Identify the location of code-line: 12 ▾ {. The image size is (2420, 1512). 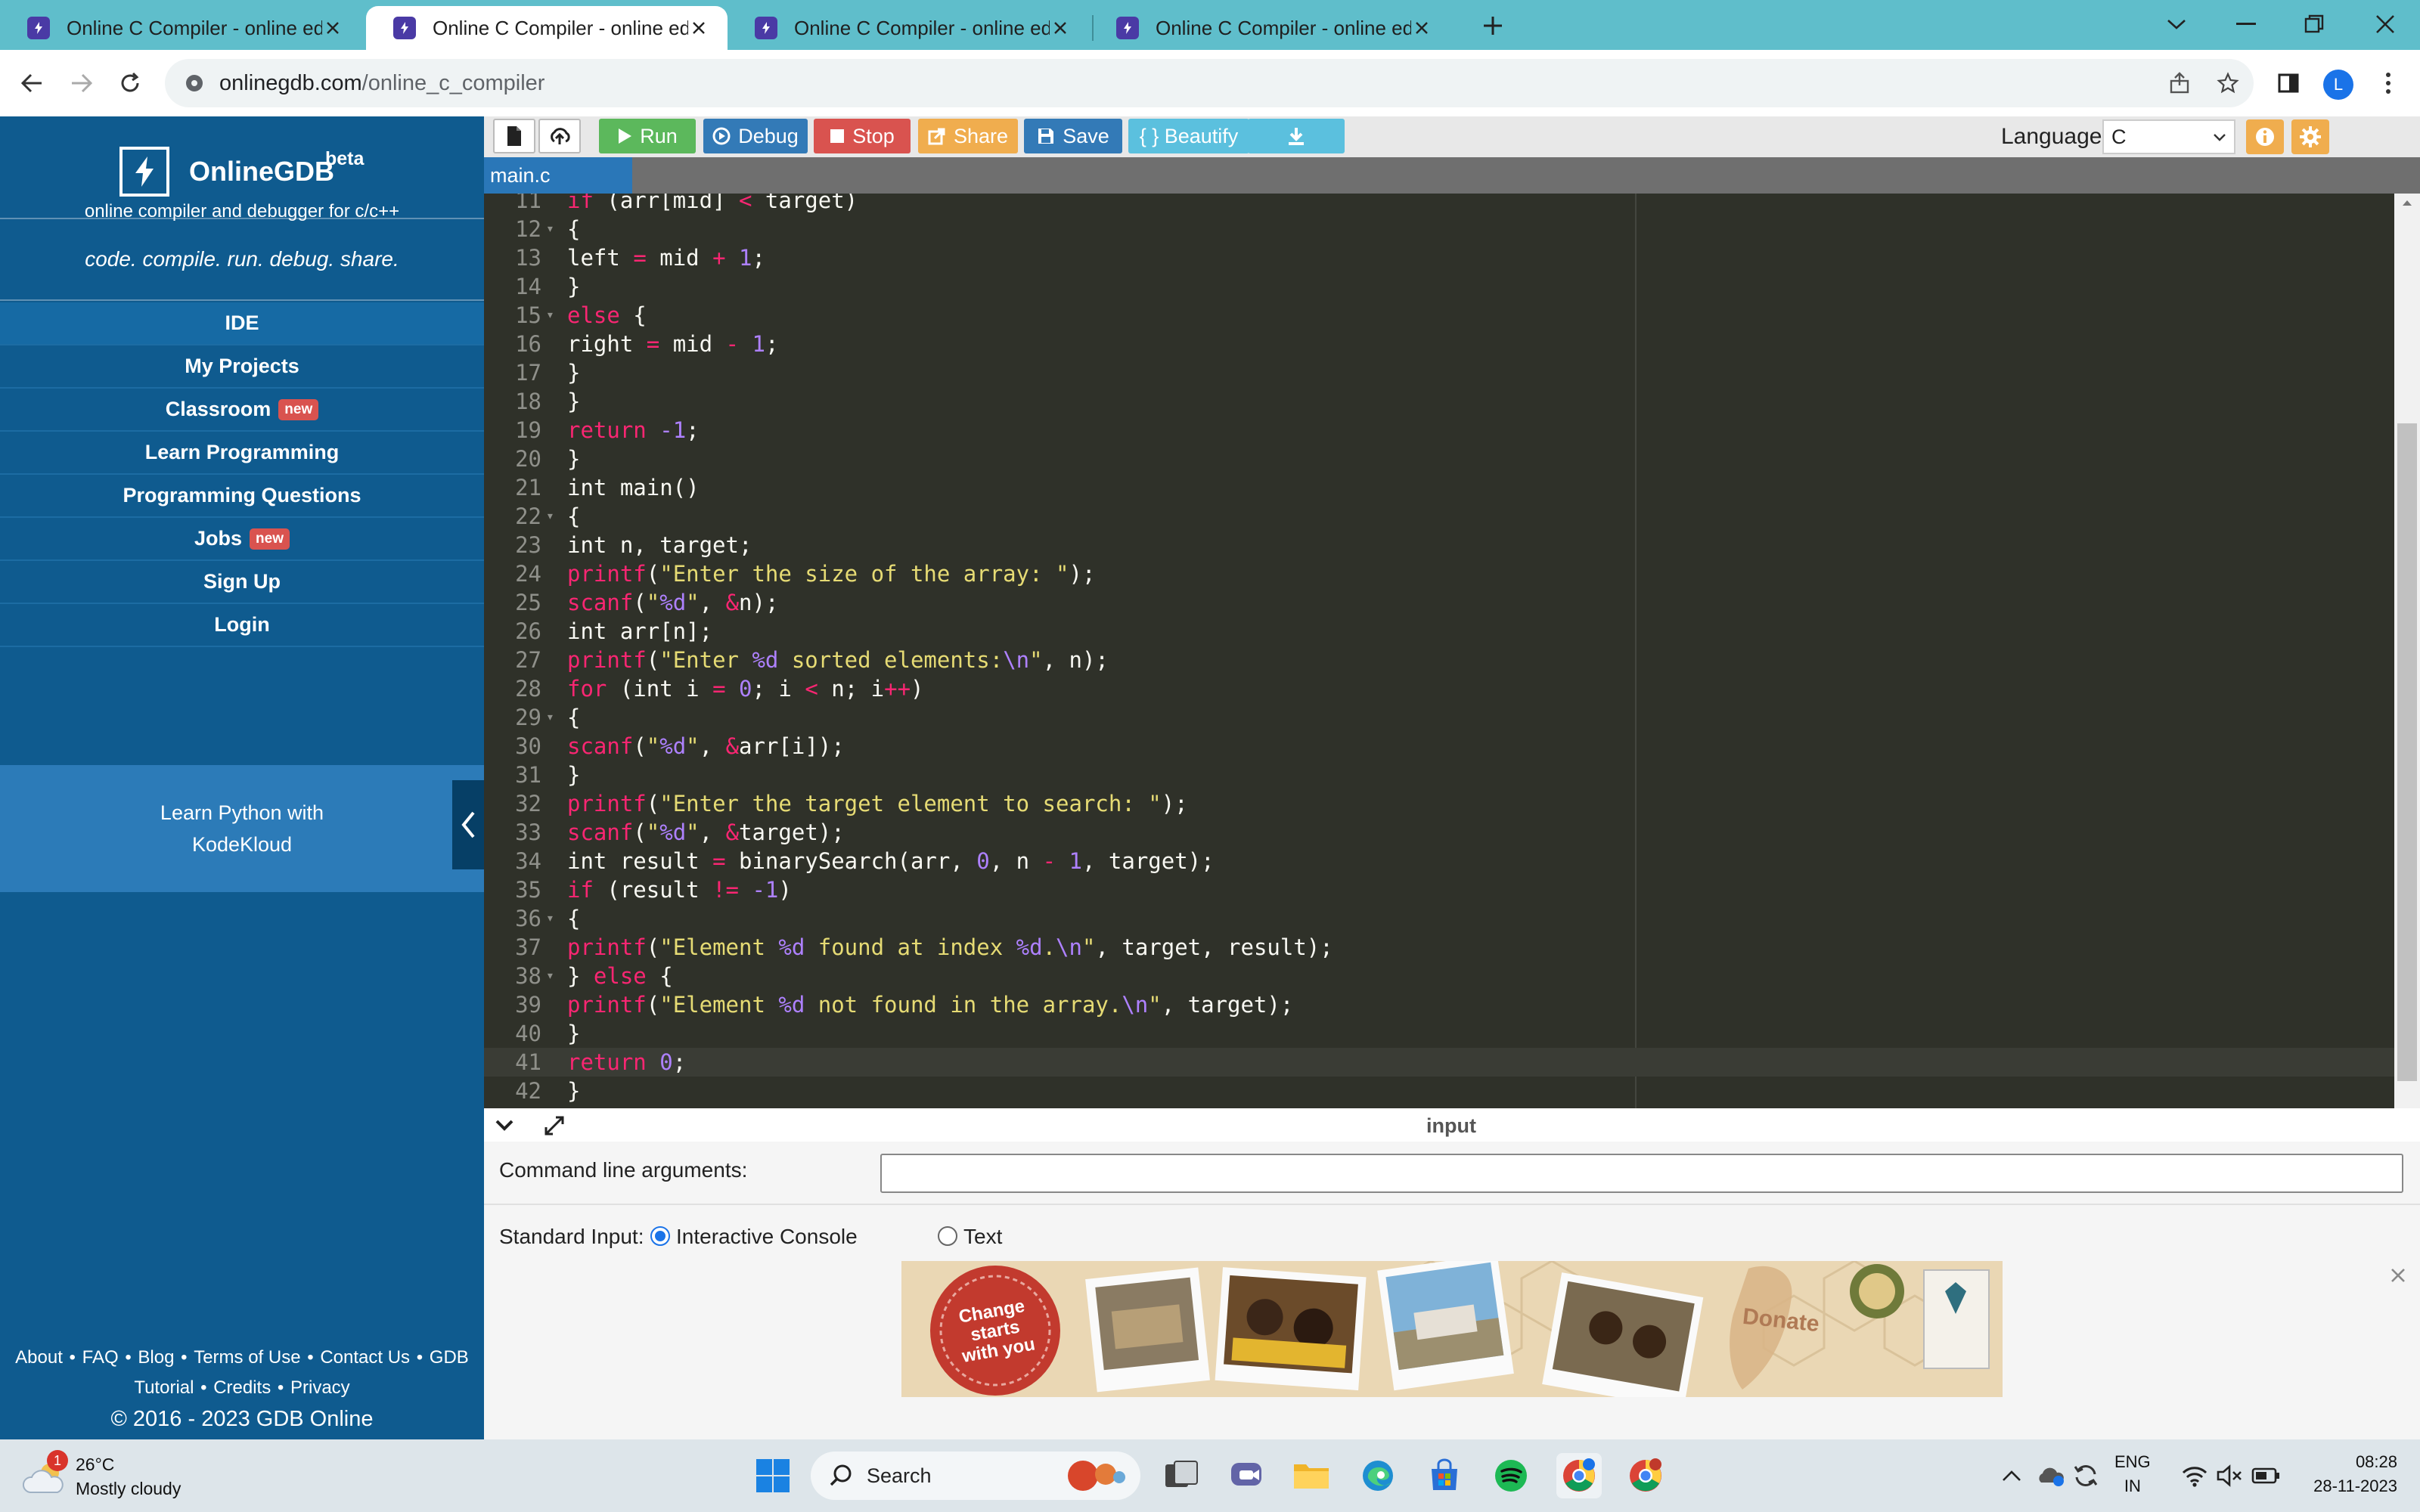
(1439, 229).